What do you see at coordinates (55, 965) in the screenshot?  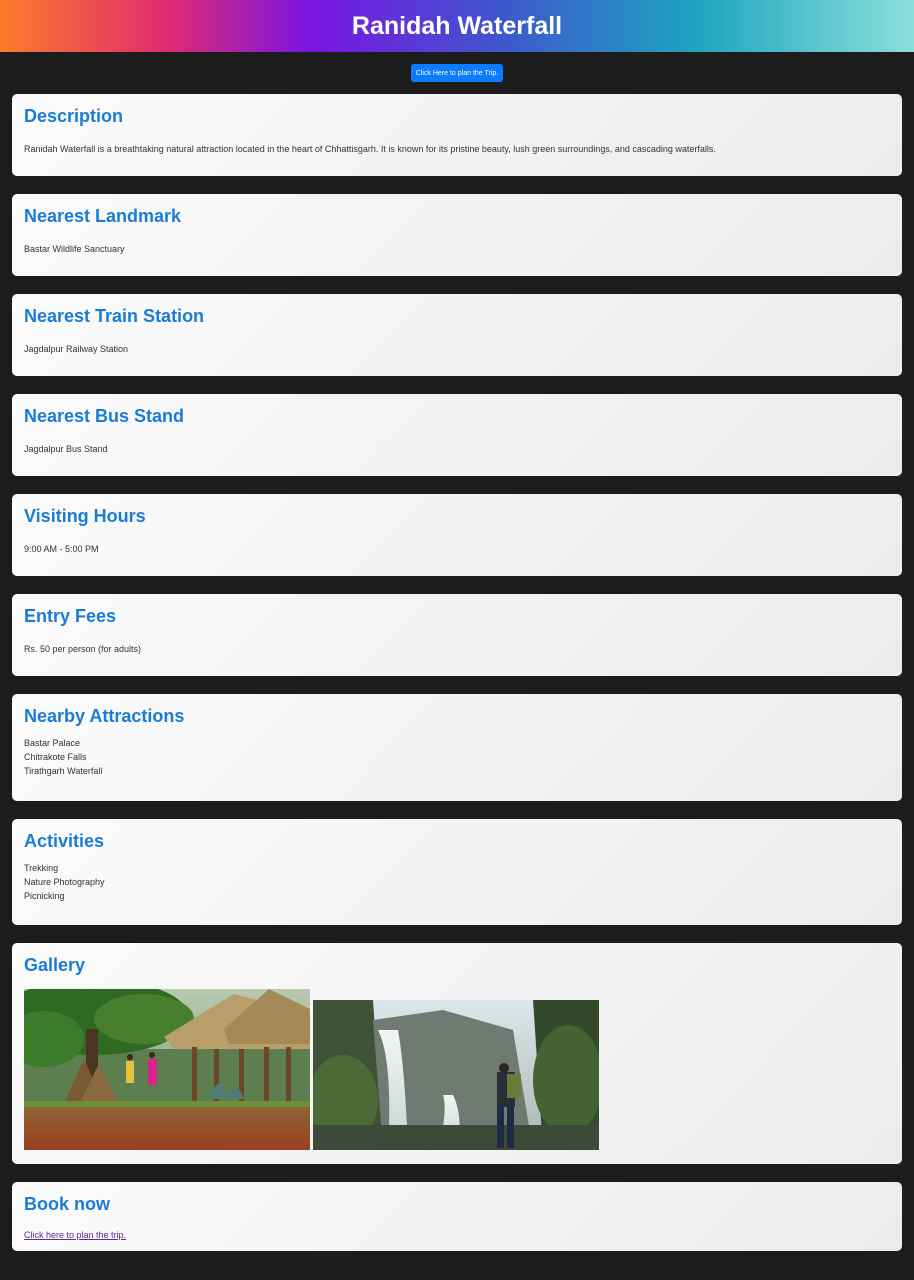 I see `gallery-heading: Gallery` at bounding box center [55, 965].